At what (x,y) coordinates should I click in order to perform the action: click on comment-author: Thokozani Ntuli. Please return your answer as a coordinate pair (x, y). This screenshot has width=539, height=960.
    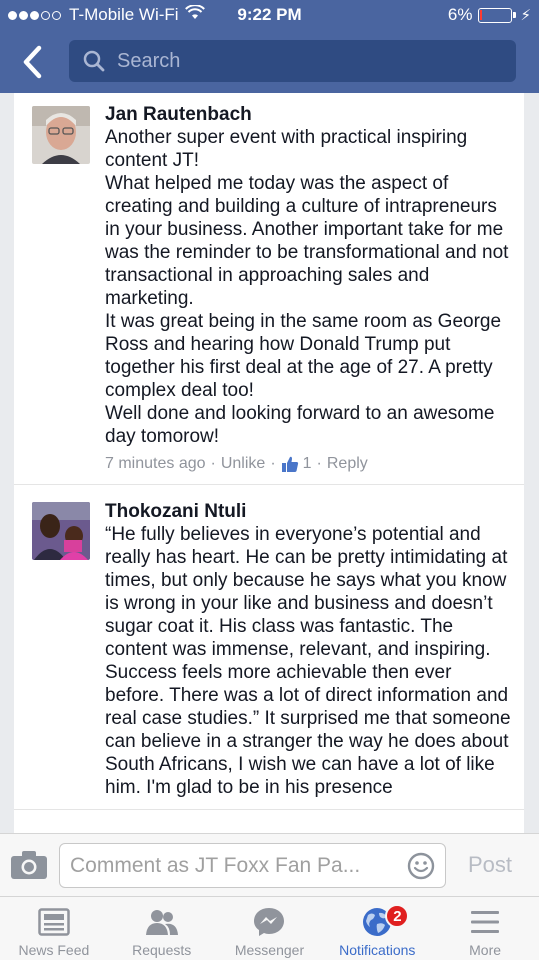
    Looking at the image, I should click on (308, 512).